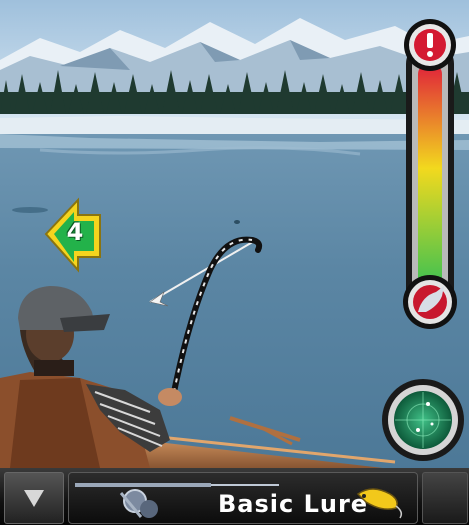  What do you see at coordinates (445, 498) in the screenshot?
I see `right-soft-button` at bounding box center [445, 498].